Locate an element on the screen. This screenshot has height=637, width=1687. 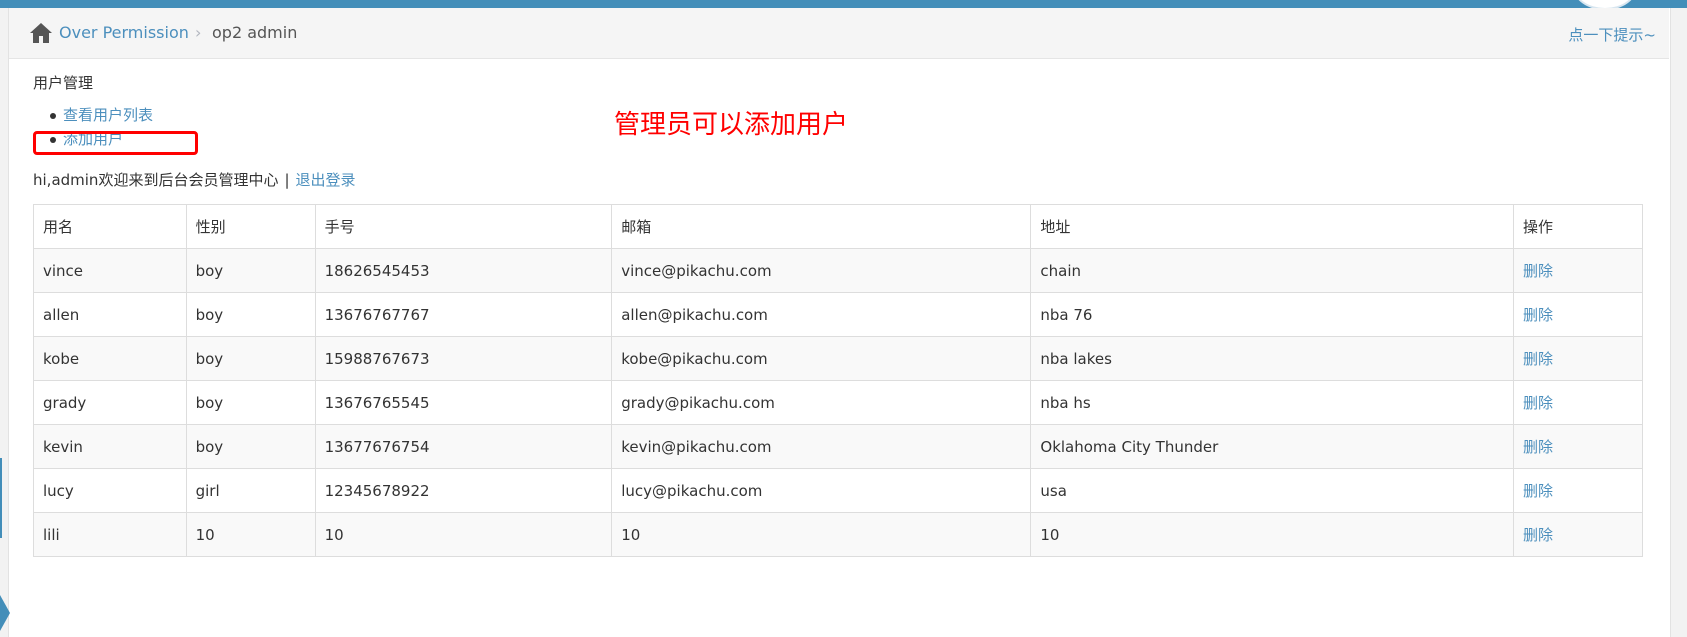
sidebar-collapsed is located at coordinates (4, 322).